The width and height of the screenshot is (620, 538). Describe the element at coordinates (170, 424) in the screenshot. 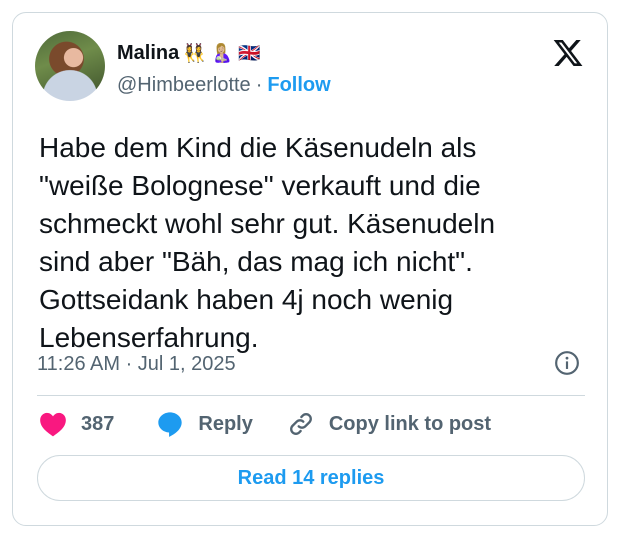

I see `speech-bubble-icon` at that location.